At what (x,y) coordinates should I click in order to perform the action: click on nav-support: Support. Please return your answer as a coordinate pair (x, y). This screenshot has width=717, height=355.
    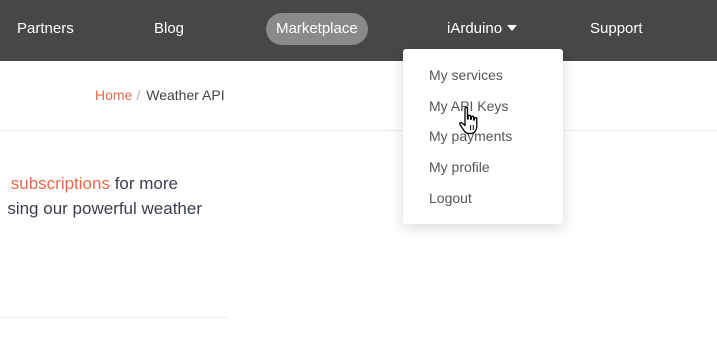
    Looking at the image, I should click on (616, 30).